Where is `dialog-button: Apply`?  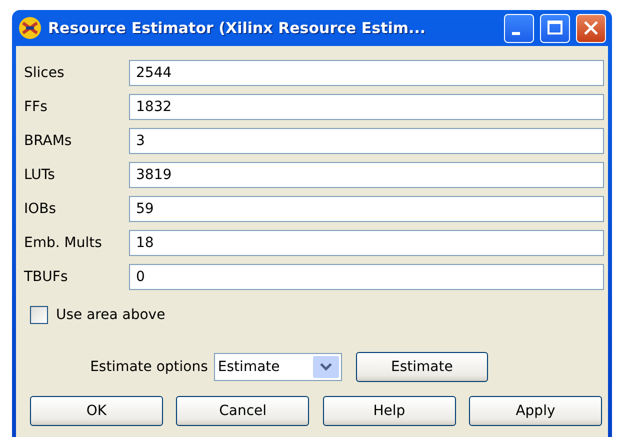 dialog-button: Apply is located at coordinates (535, 411).